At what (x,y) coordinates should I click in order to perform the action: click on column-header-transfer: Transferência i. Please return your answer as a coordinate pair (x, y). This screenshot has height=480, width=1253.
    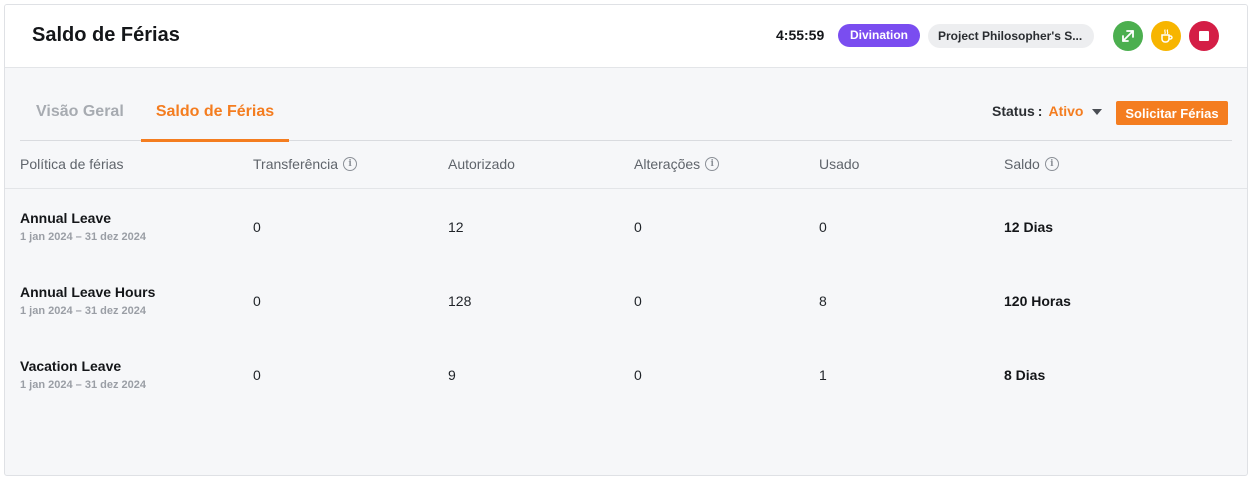
    Looking at the image, I should click on (305, 164).